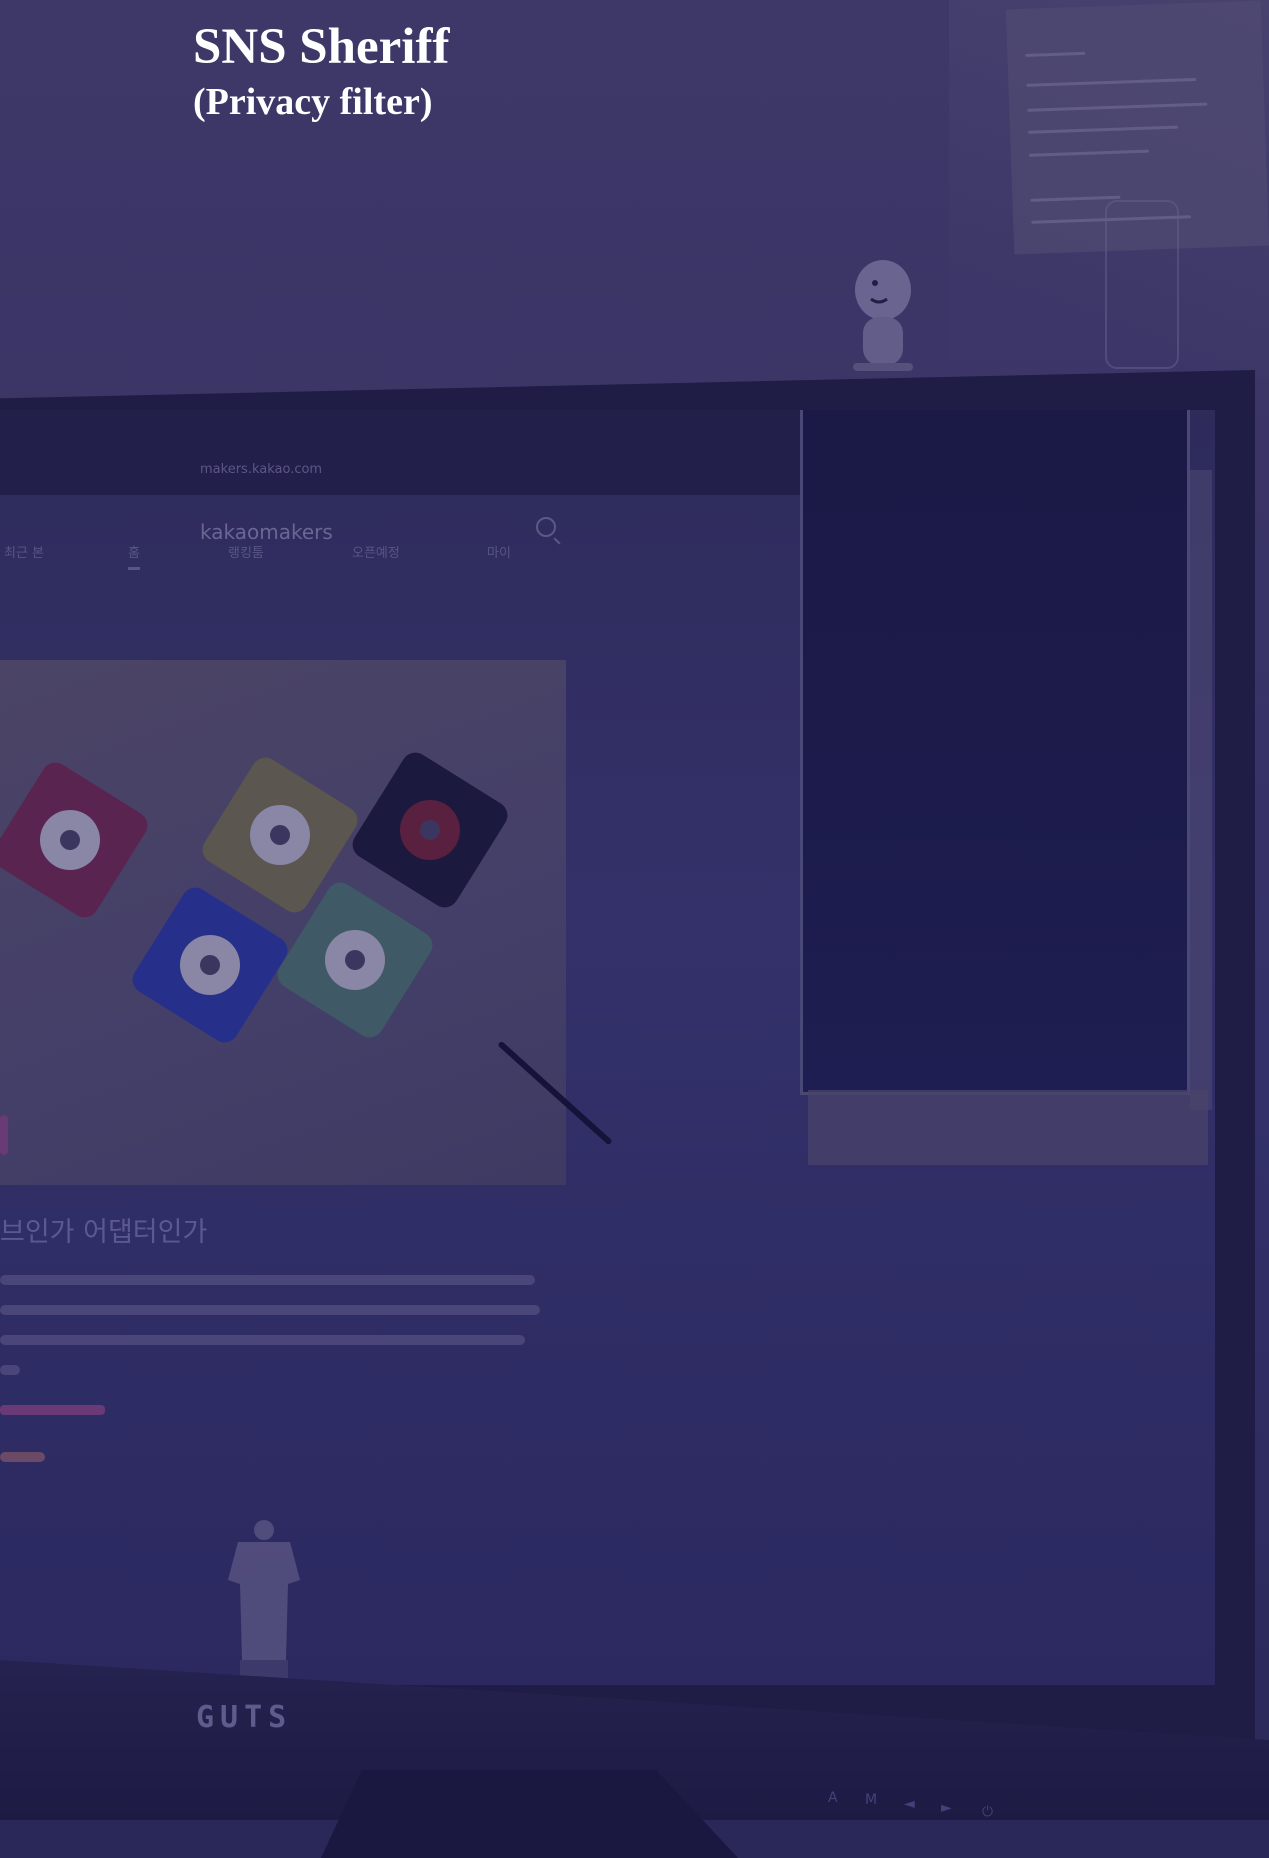  What do you see at coordinates (833, 1798) in the screenshot?
I see `monitor-button-a: A` at bounding box center [833, 1798].